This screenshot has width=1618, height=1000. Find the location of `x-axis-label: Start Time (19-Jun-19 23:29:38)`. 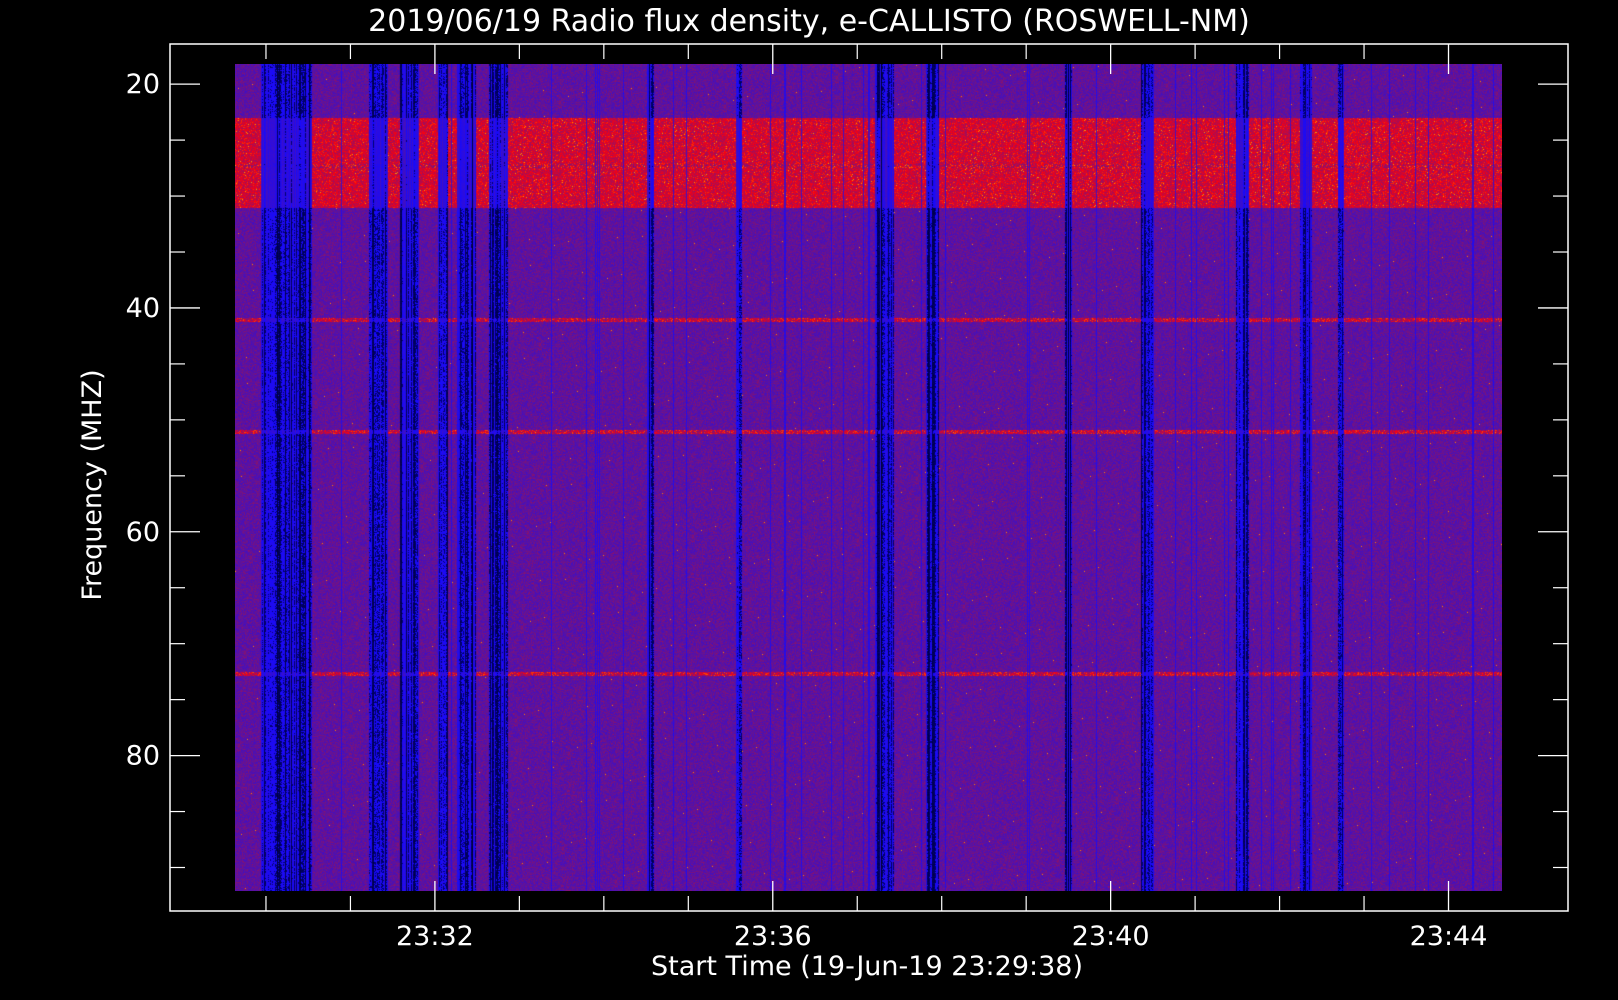

x-axis-label: Start Time (19-Jun-19 23:29:38) is located at coordinates (867, 966).